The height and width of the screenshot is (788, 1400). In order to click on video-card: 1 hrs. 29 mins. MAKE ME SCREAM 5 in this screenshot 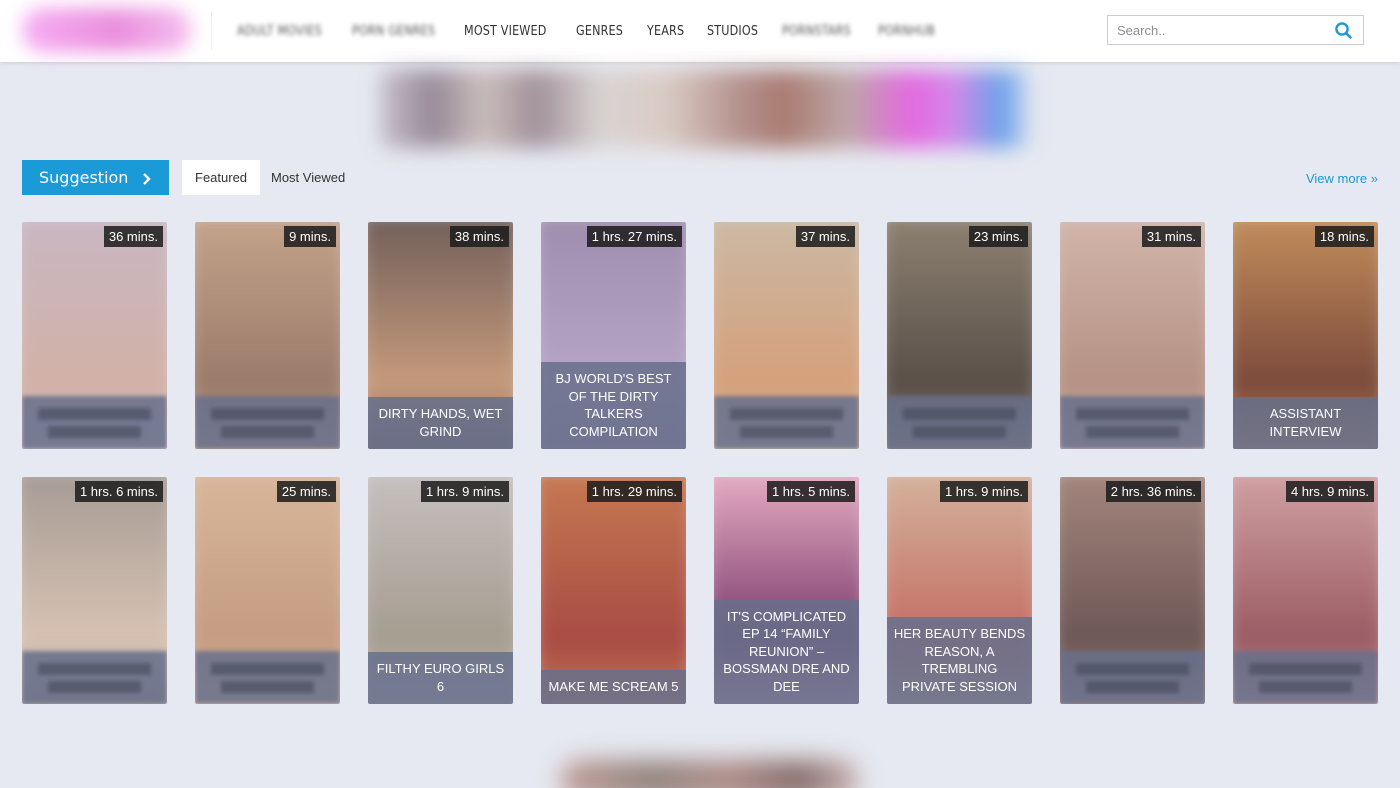, I will do `click(613, 590)`.